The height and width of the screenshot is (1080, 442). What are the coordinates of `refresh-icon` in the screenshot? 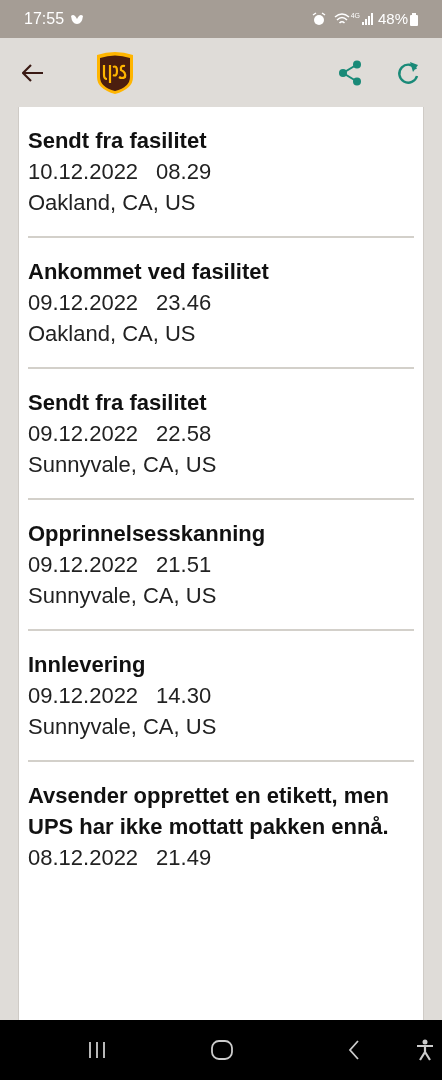 It's located at (408, 72).